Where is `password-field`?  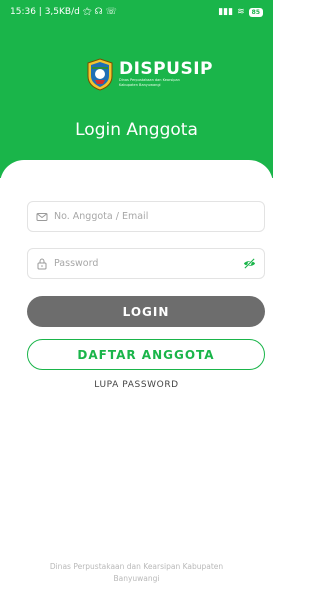
password-field is located at coordinates (146, 263).